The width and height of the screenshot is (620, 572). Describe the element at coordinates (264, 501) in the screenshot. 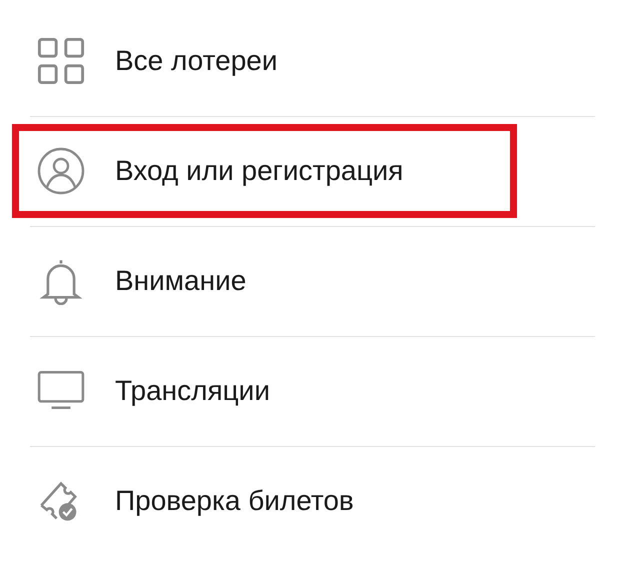

I see `menu-item: Проверка билетов` at that location.